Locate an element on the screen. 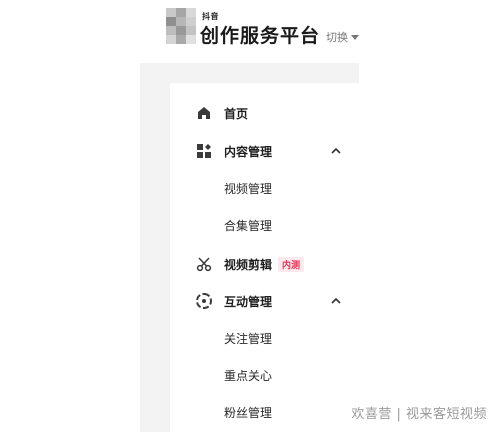 The image size is (499, 432). beta-badge: 内测 is located at coordinates (291, 264).